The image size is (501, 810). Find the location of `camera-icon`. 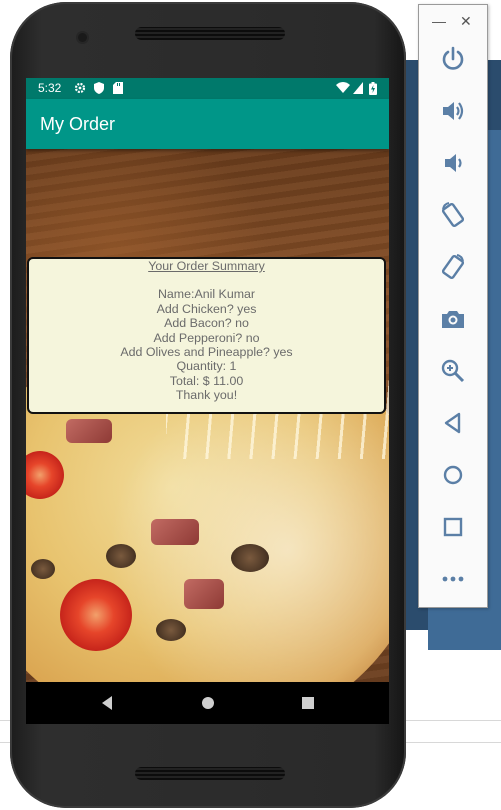

camera-icon is located at coordinates (453, 319).